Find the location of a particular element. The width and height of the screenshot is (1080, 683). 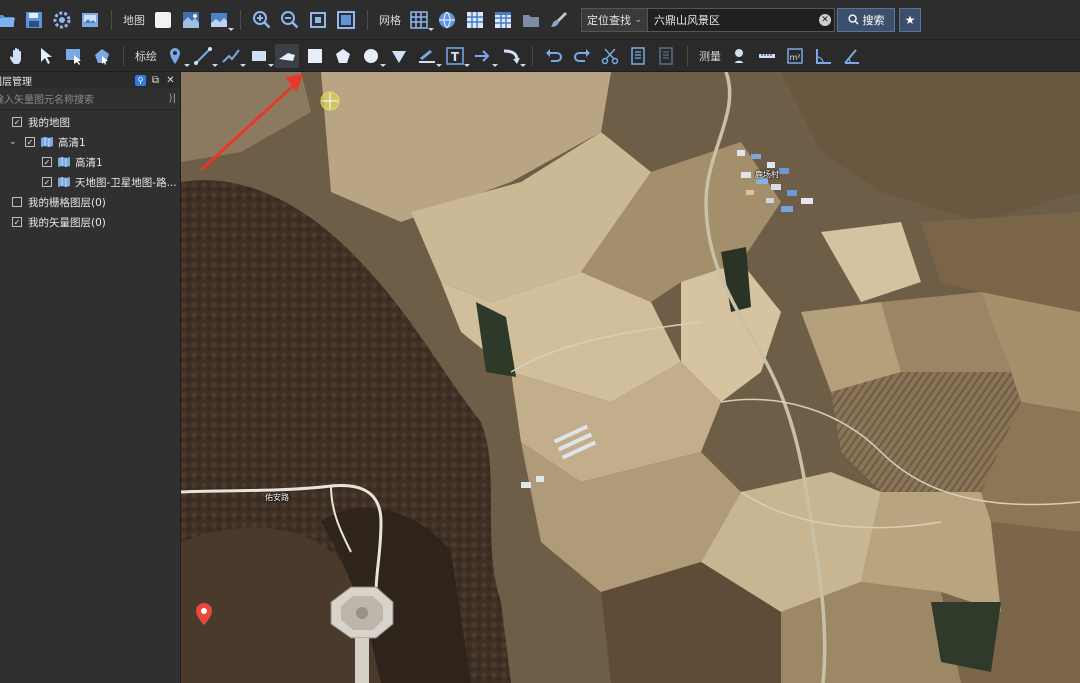

tree-node-hd-layer: ✓ 高清1 is located at coordinates (90, 162).